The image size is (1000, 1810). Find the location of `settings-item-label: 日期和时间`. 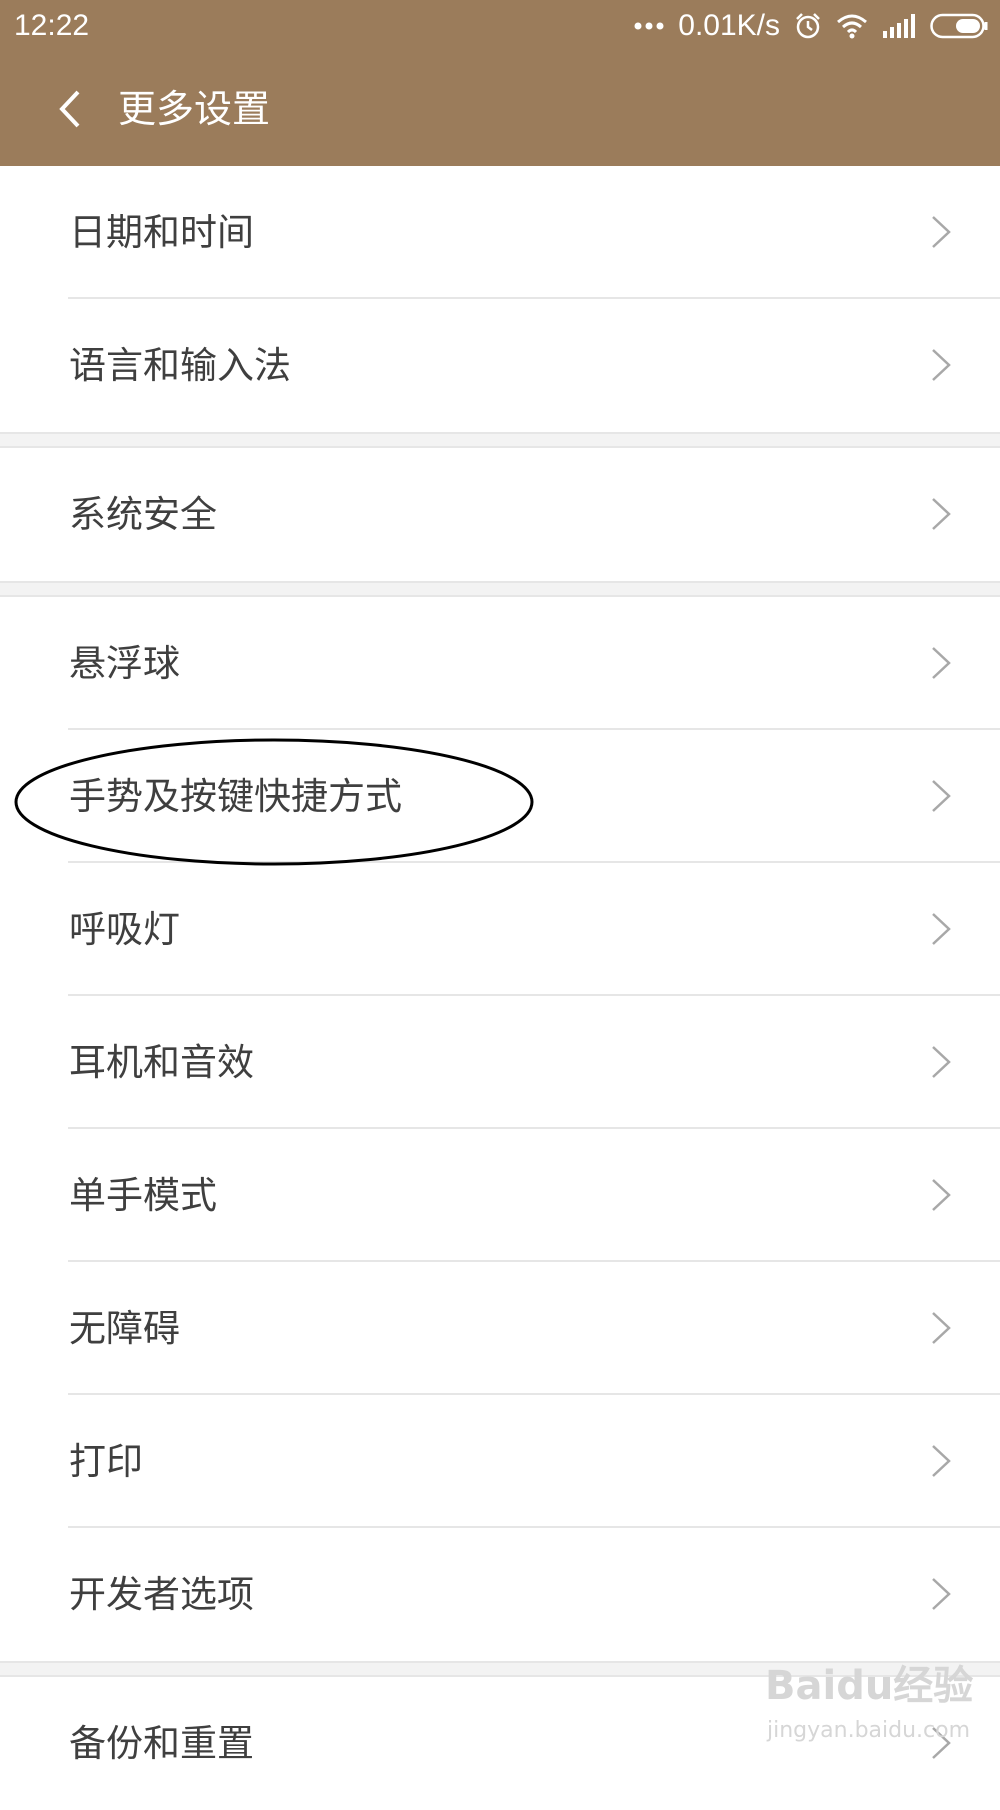

settings-item-label: 日期和时间 is located at coordinates (161, 232).